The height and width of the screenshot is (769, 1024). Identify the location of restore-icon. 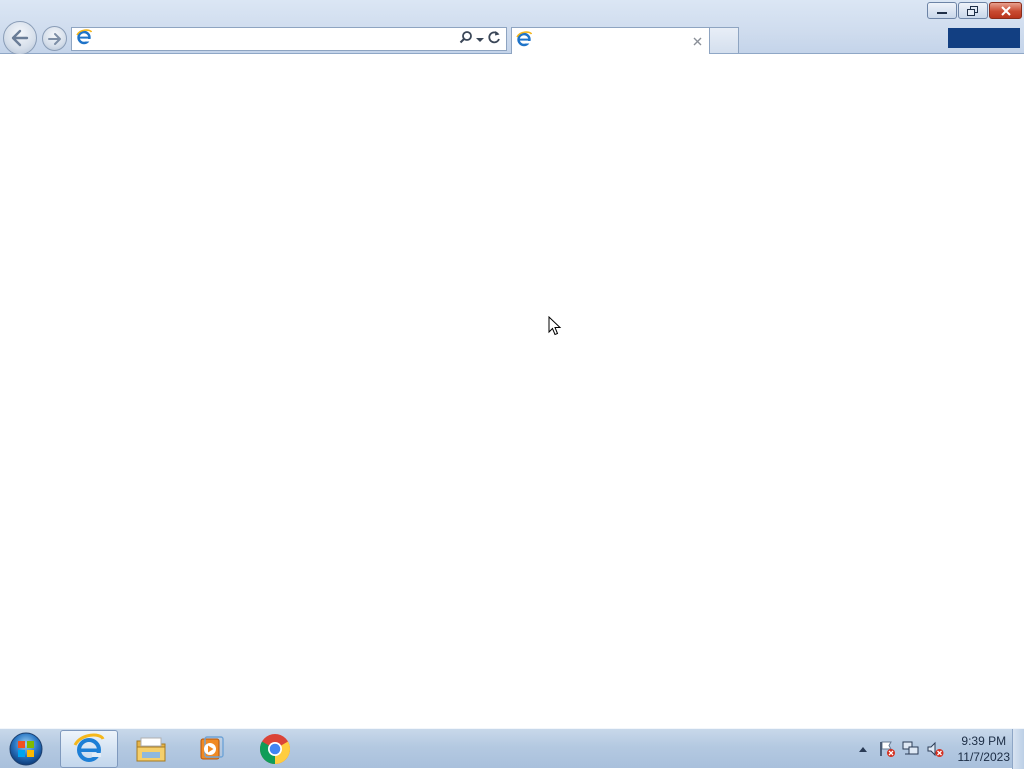
(972, 10).